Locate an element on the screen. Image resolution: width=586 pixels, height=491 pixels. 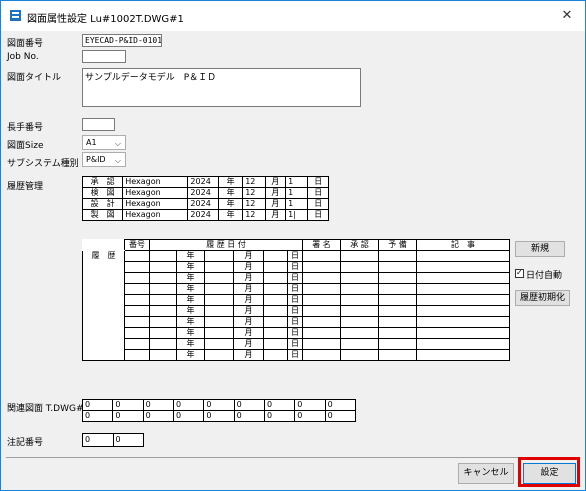
size-select: A1 ⌵ is located at coordinates (104, 142).